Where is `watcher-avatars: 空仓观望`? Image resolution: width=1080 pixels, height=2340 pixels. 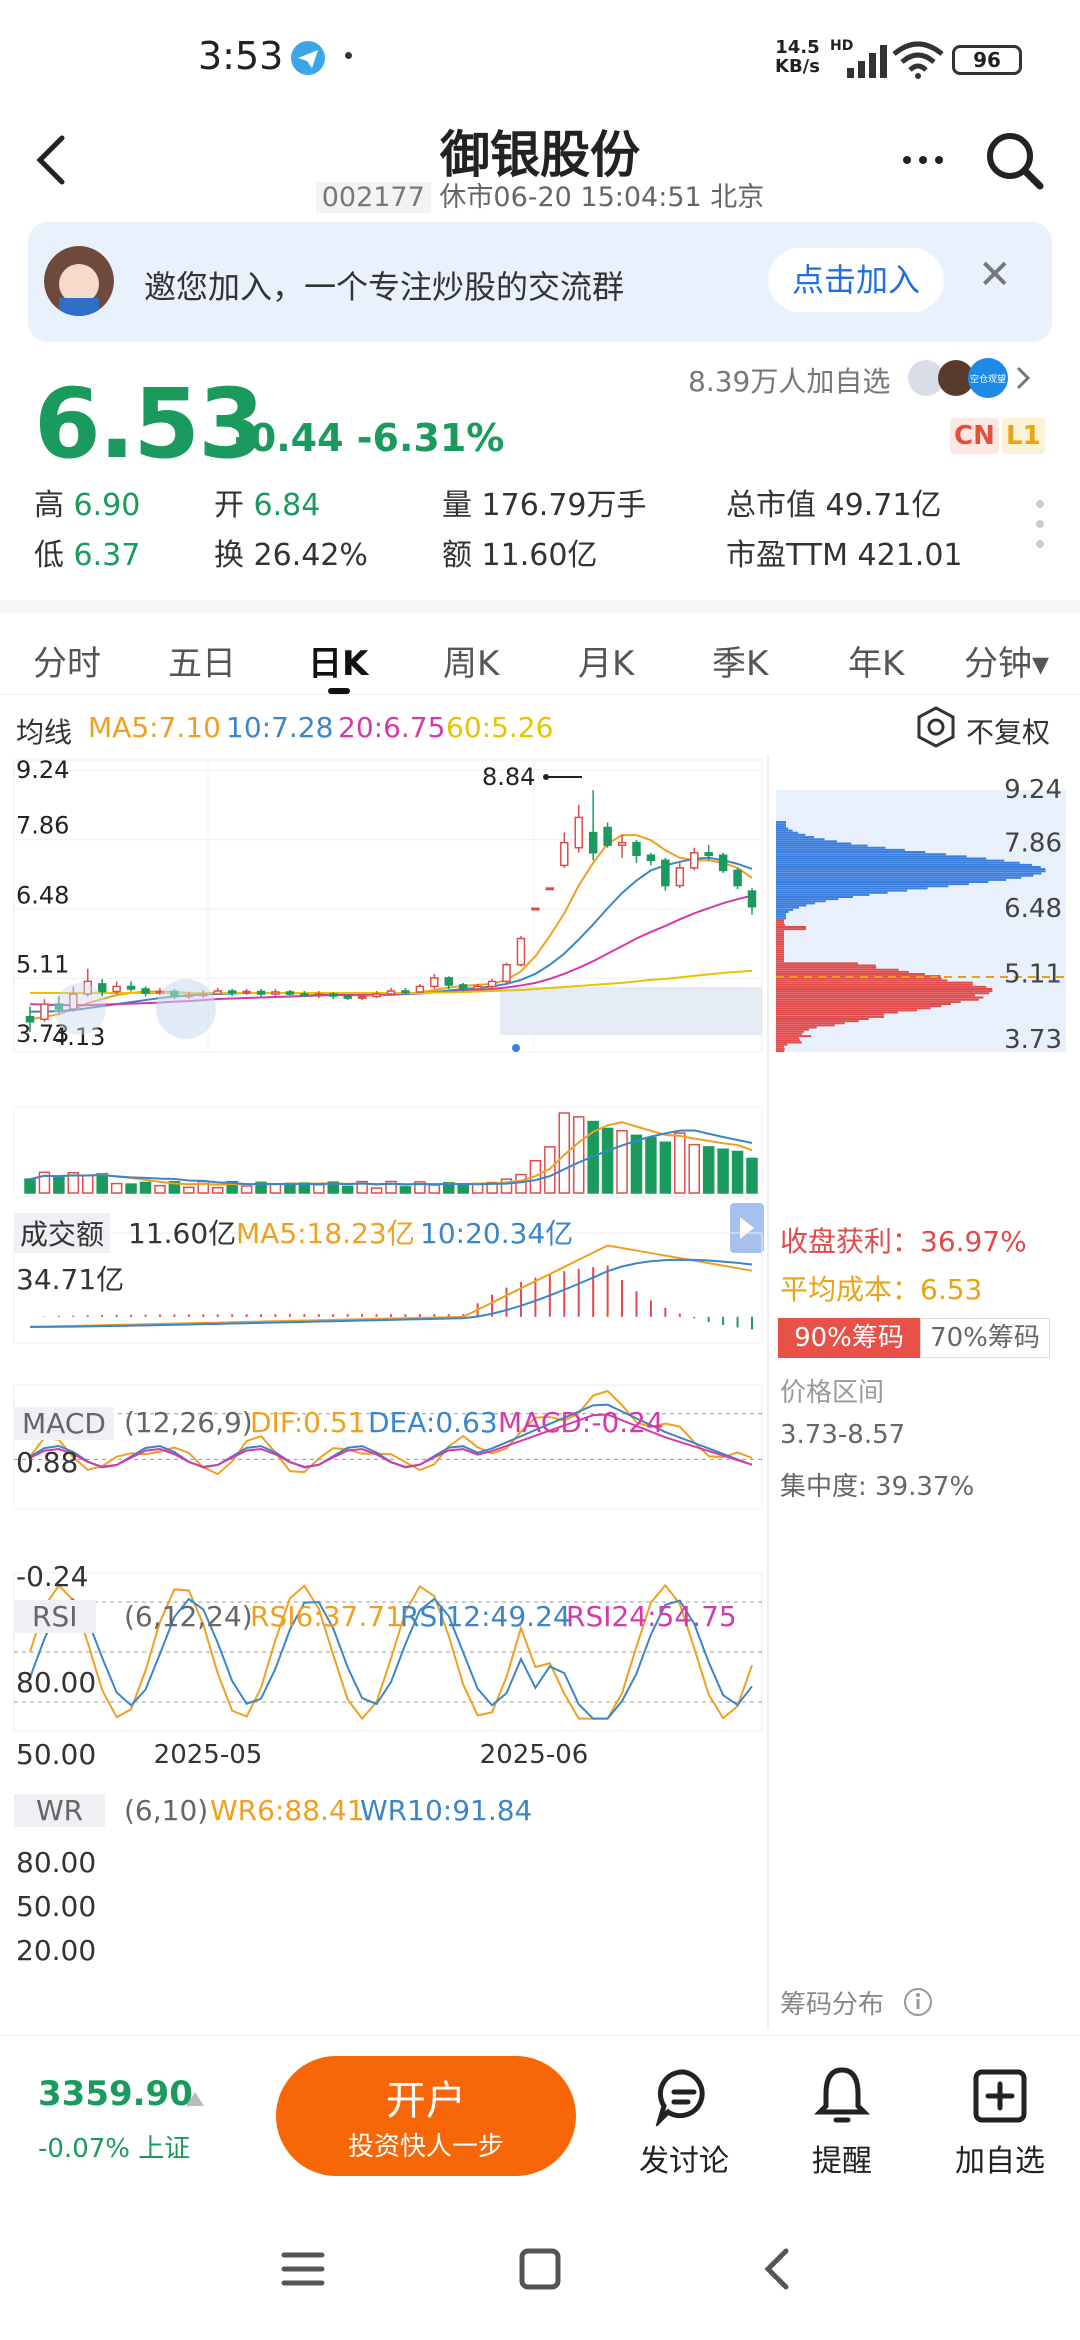 watcher-avatars: 空仓观望 is located at coordinates (971, 379).